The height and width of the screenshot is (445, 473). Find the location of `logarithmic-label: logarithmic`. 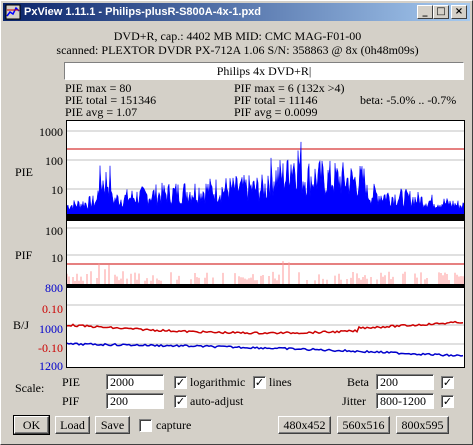

logarithmic-label: logarithmic is located at coordinates (217, 382).